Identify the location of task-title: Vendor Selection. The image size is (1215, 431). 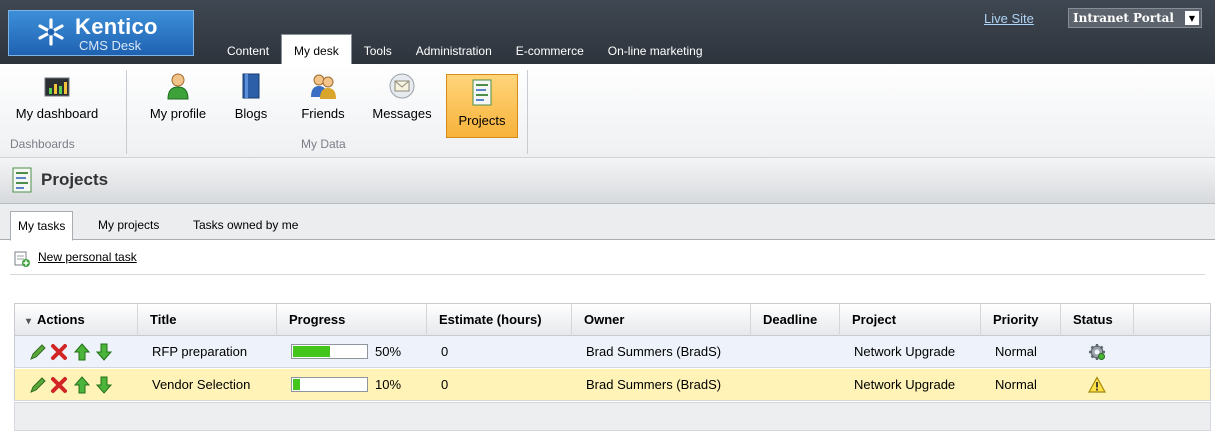
(201, 384).